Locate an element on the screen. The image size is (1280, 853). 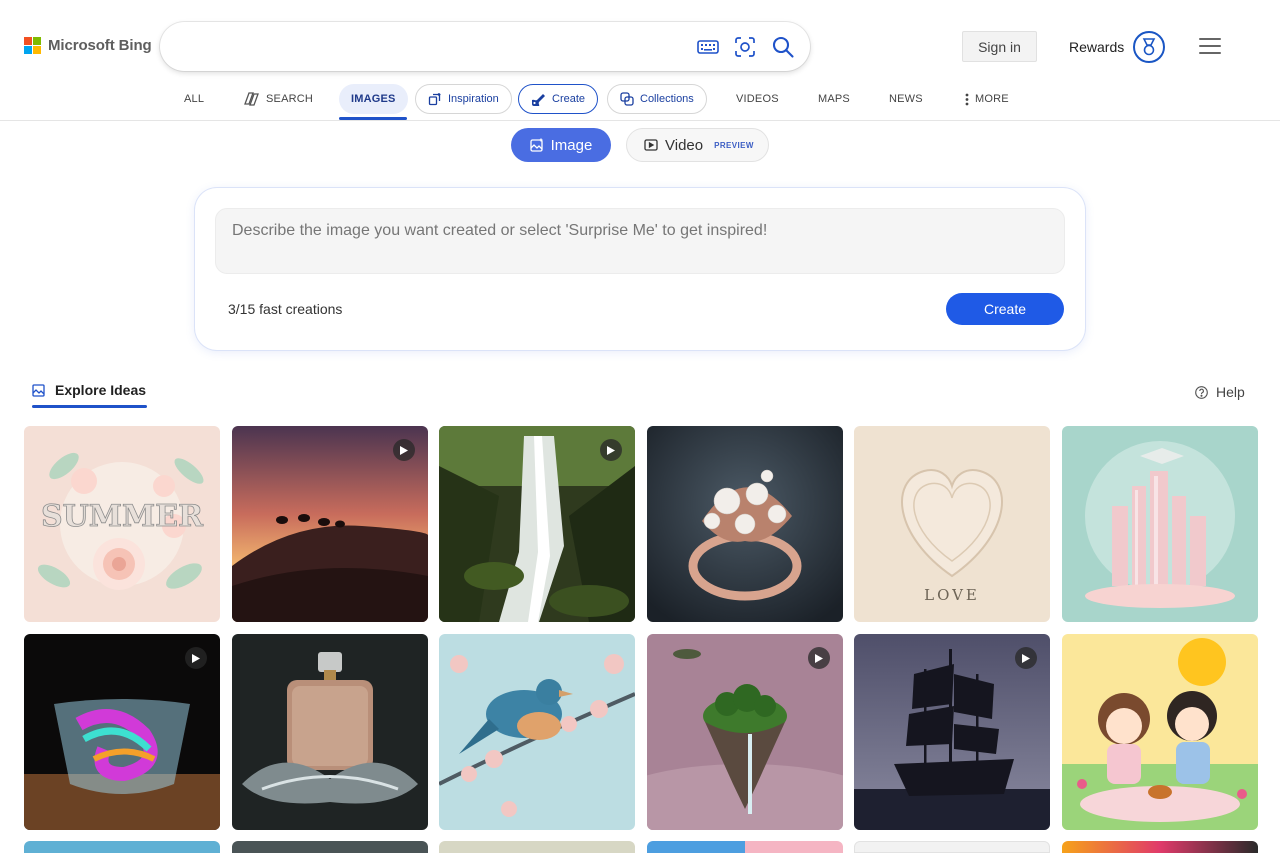
tab-create-label: Create is located at coordinates (569, 99).